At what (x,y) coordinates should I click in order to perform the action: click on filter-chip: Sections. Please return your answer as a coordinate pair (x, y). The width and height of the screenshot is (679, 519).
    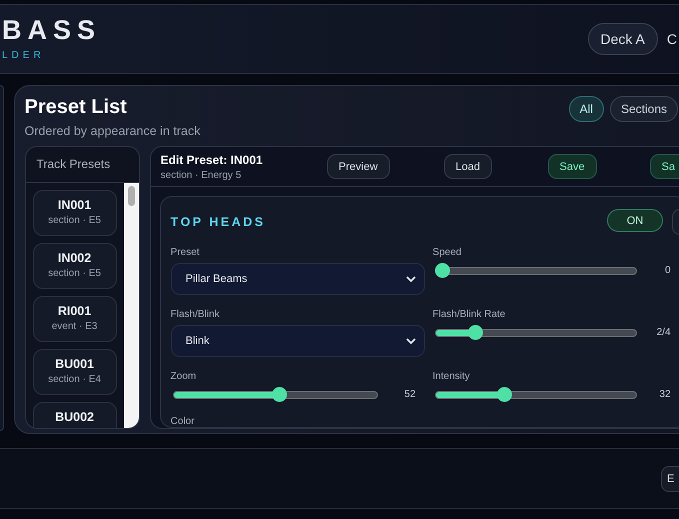
    Looking at the image, I should click on (644, 109).